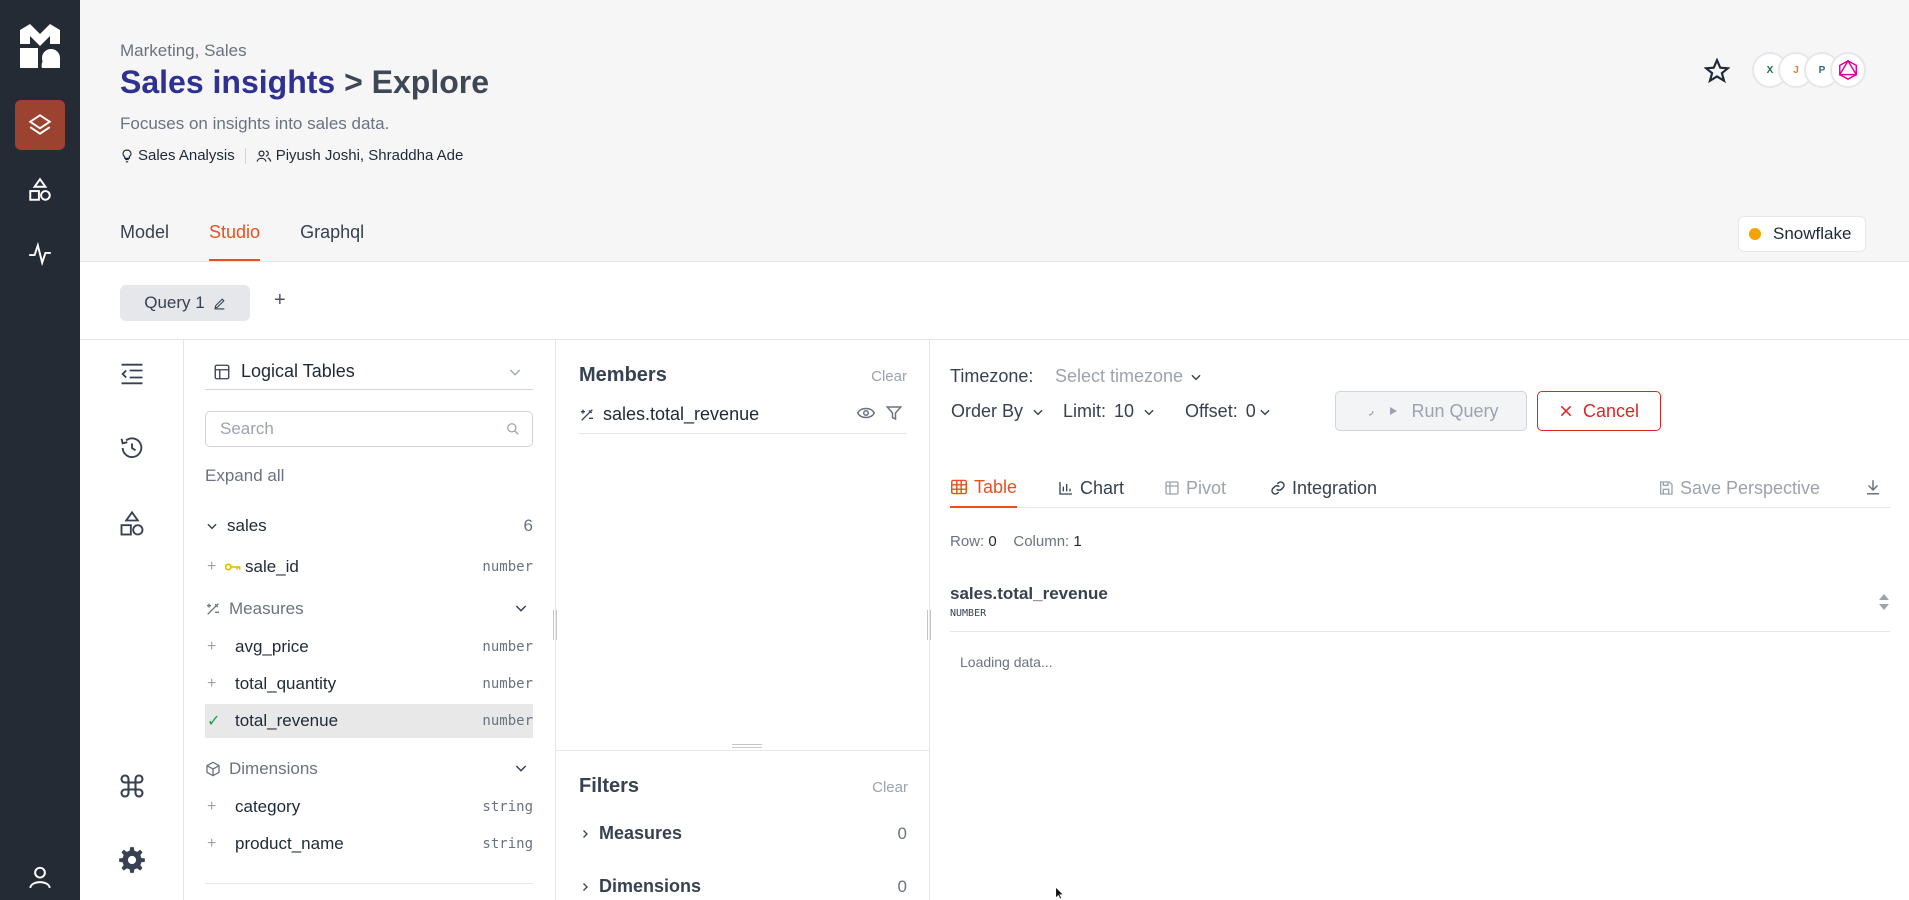 This screenshot has height=900, width=1909. What do you see at coordinates (369, 429) in the screenshot?
I see `table-search-input: Search` at bounding box center [369, 429].